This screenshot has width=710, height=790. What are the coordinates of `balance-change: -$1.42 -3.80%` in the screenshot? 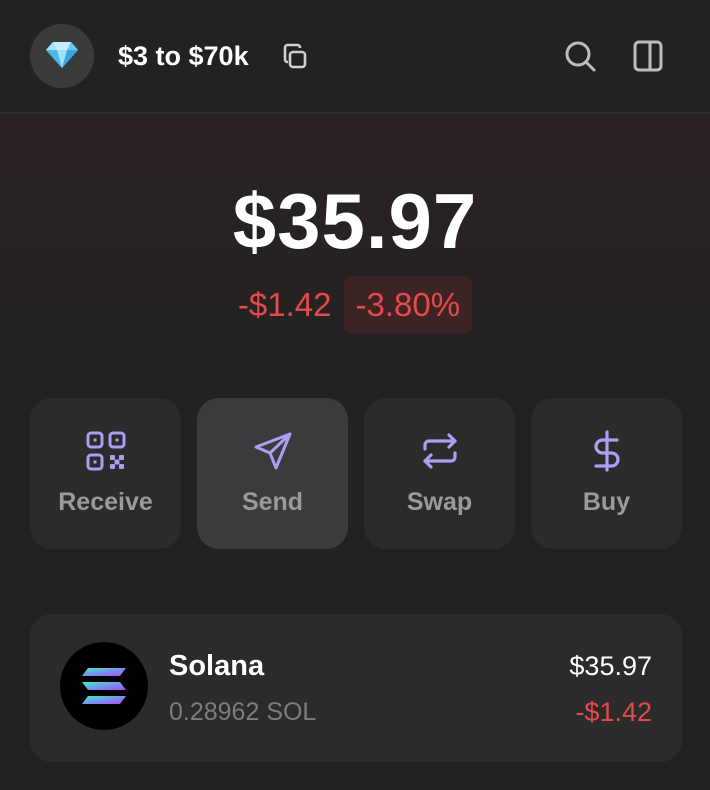 It's located at (355, 305).